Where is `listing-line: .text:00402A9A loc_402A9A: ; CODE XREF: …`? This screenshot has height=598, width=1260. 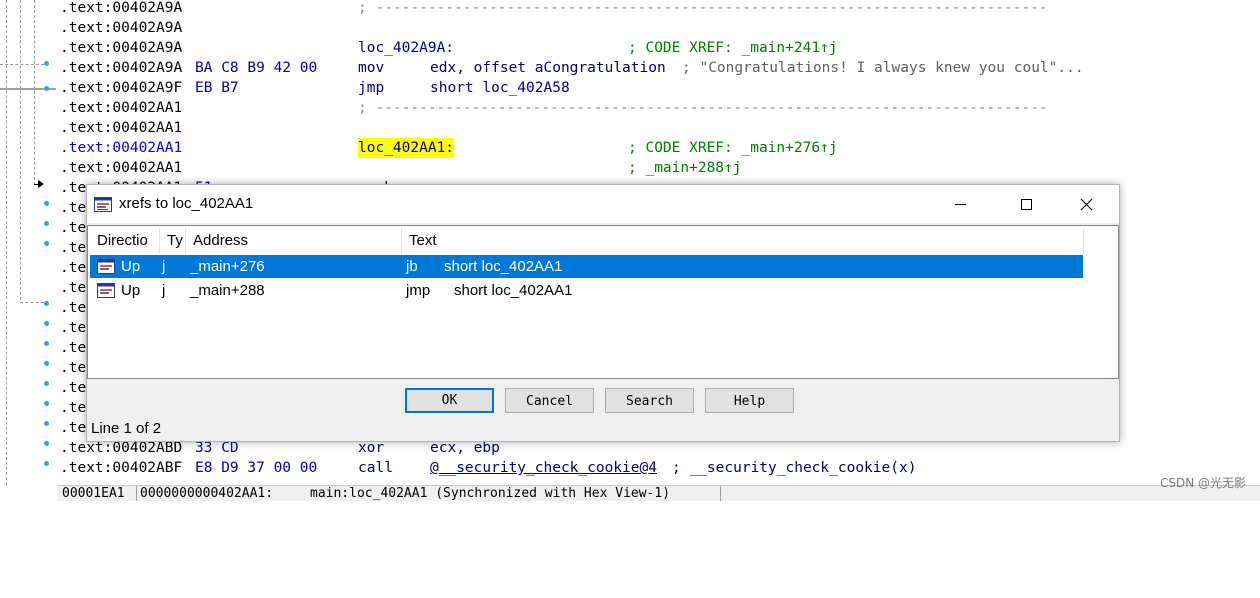 listing-line: .text:00402A9A loc_402A9A: ; CODE XREF: … is located at coordinates (448, 48).